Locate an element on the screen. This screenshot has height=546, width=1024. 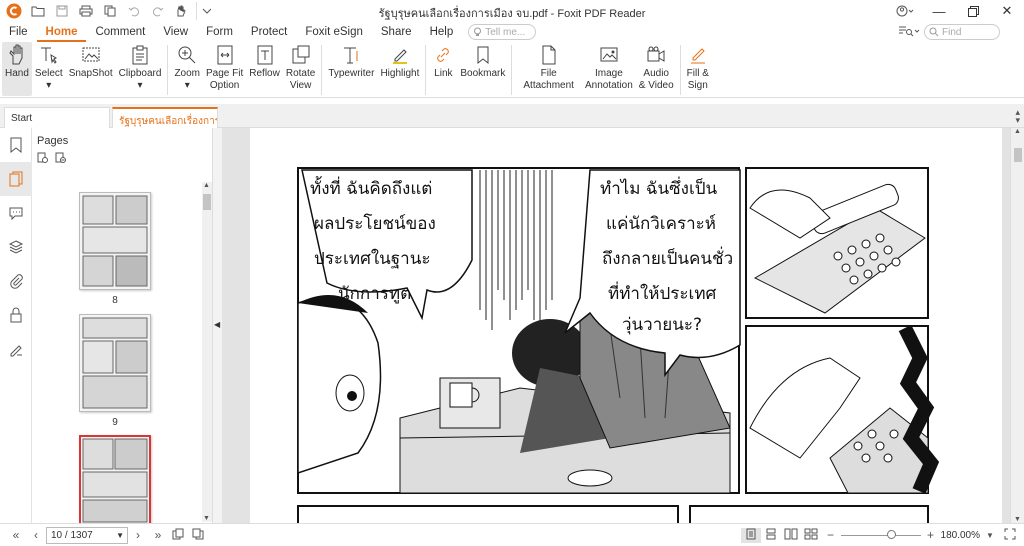
single-page-view-icon is located at coordinates (750, 535).